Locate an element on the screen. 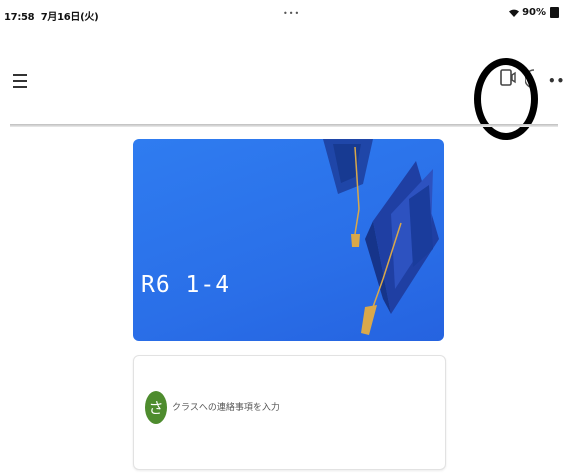  app-bar-divider is located at coordinates (284, 125).